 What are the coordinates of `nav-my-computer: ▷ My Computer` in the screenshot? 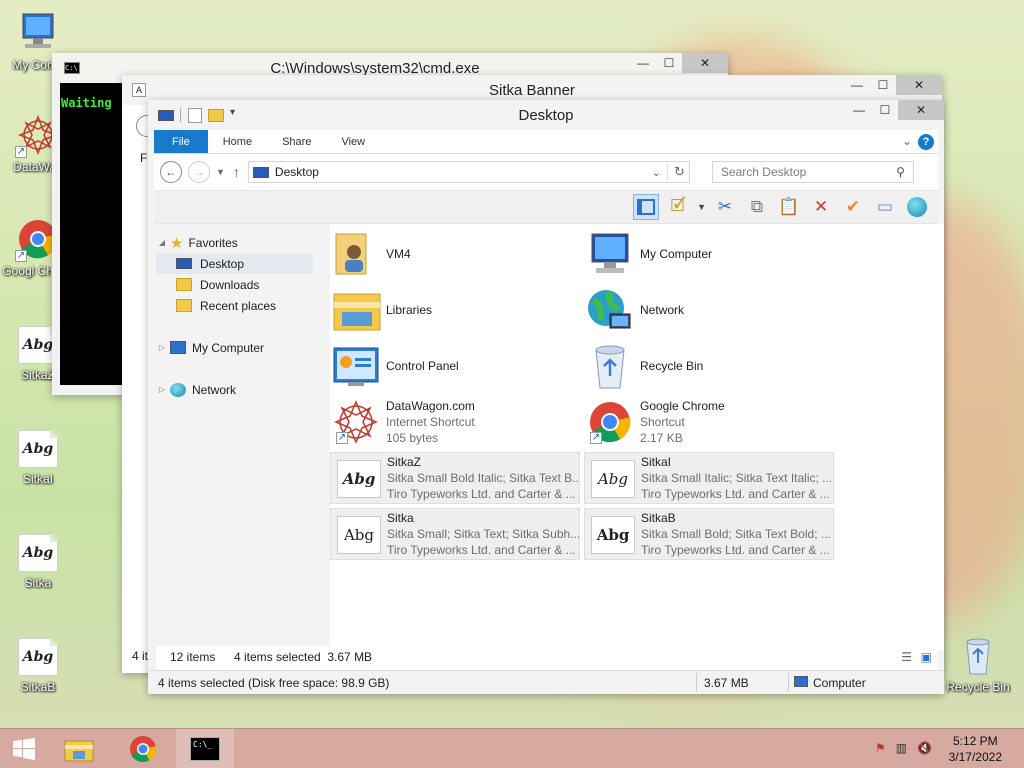 It's located at (242, 347).